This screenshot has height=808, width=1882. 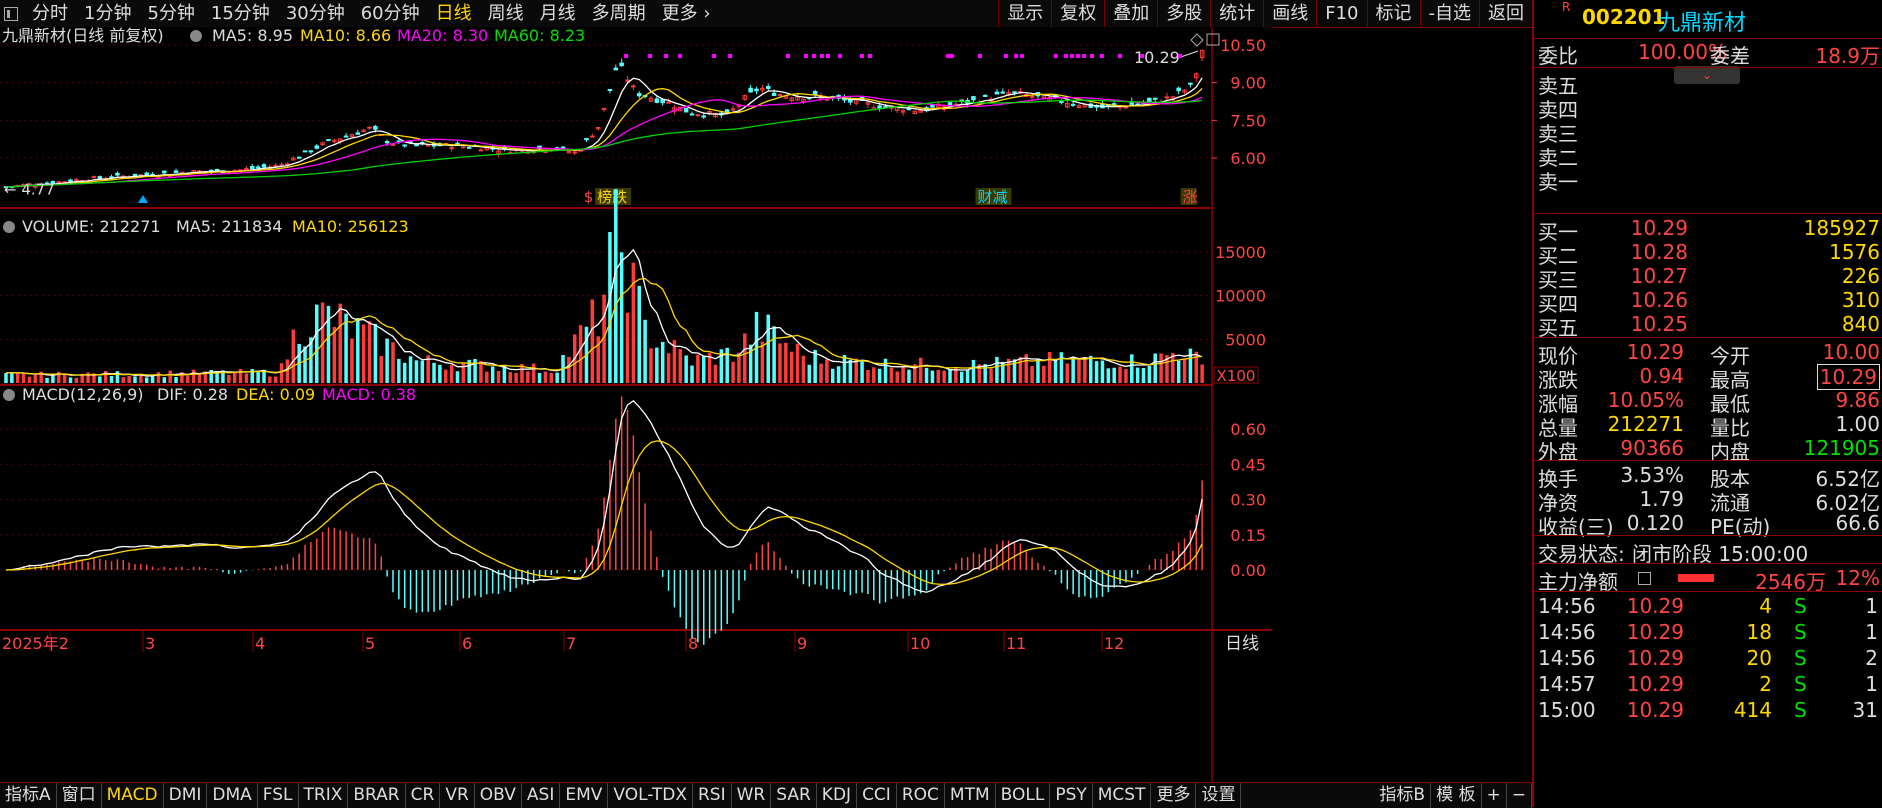 What do you see at coordinates (612, 197) in the screenshot?
I see `event-tag: 榜跌` at bounding box center [612, 197].